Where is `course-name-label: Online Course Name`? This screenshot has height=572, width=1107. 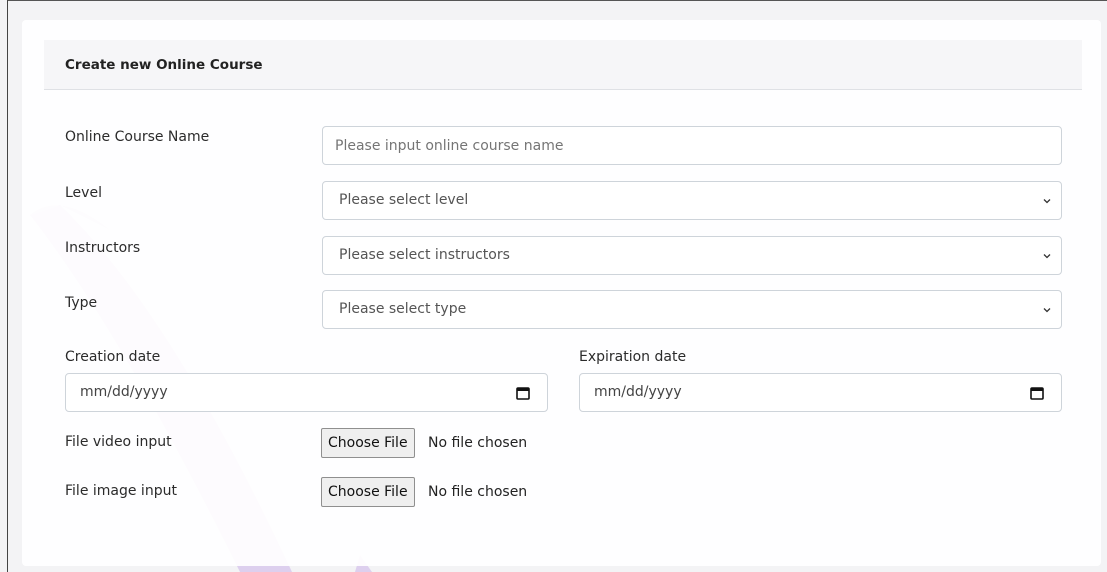 course-name-label: Online Course Name is located at coordinates (137, 137).